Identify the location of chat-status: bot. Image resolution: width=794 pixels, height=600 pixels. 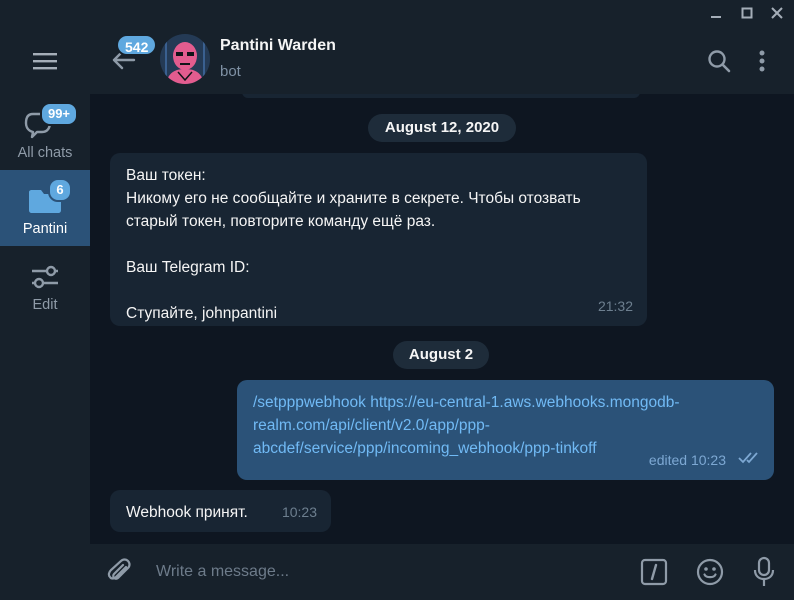
(230, 71).